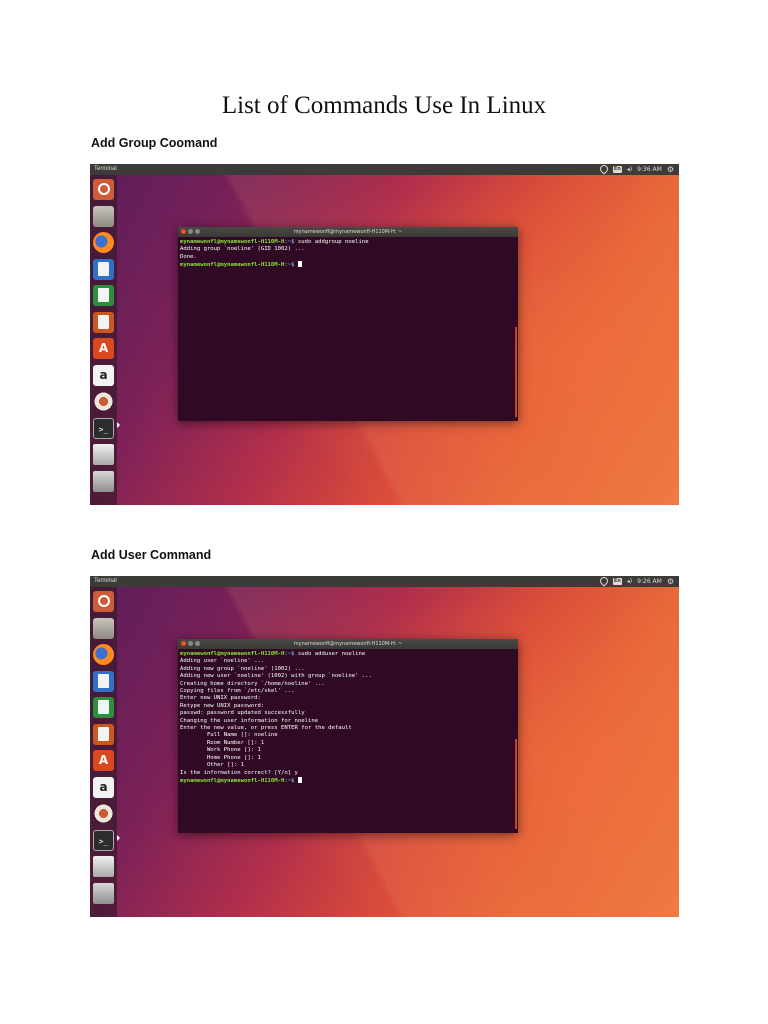  What do you see at coordinates (242, 713) in the screenshot?
I see `output-text: passwd: password updated successfully` at bounding box center [242, 713].